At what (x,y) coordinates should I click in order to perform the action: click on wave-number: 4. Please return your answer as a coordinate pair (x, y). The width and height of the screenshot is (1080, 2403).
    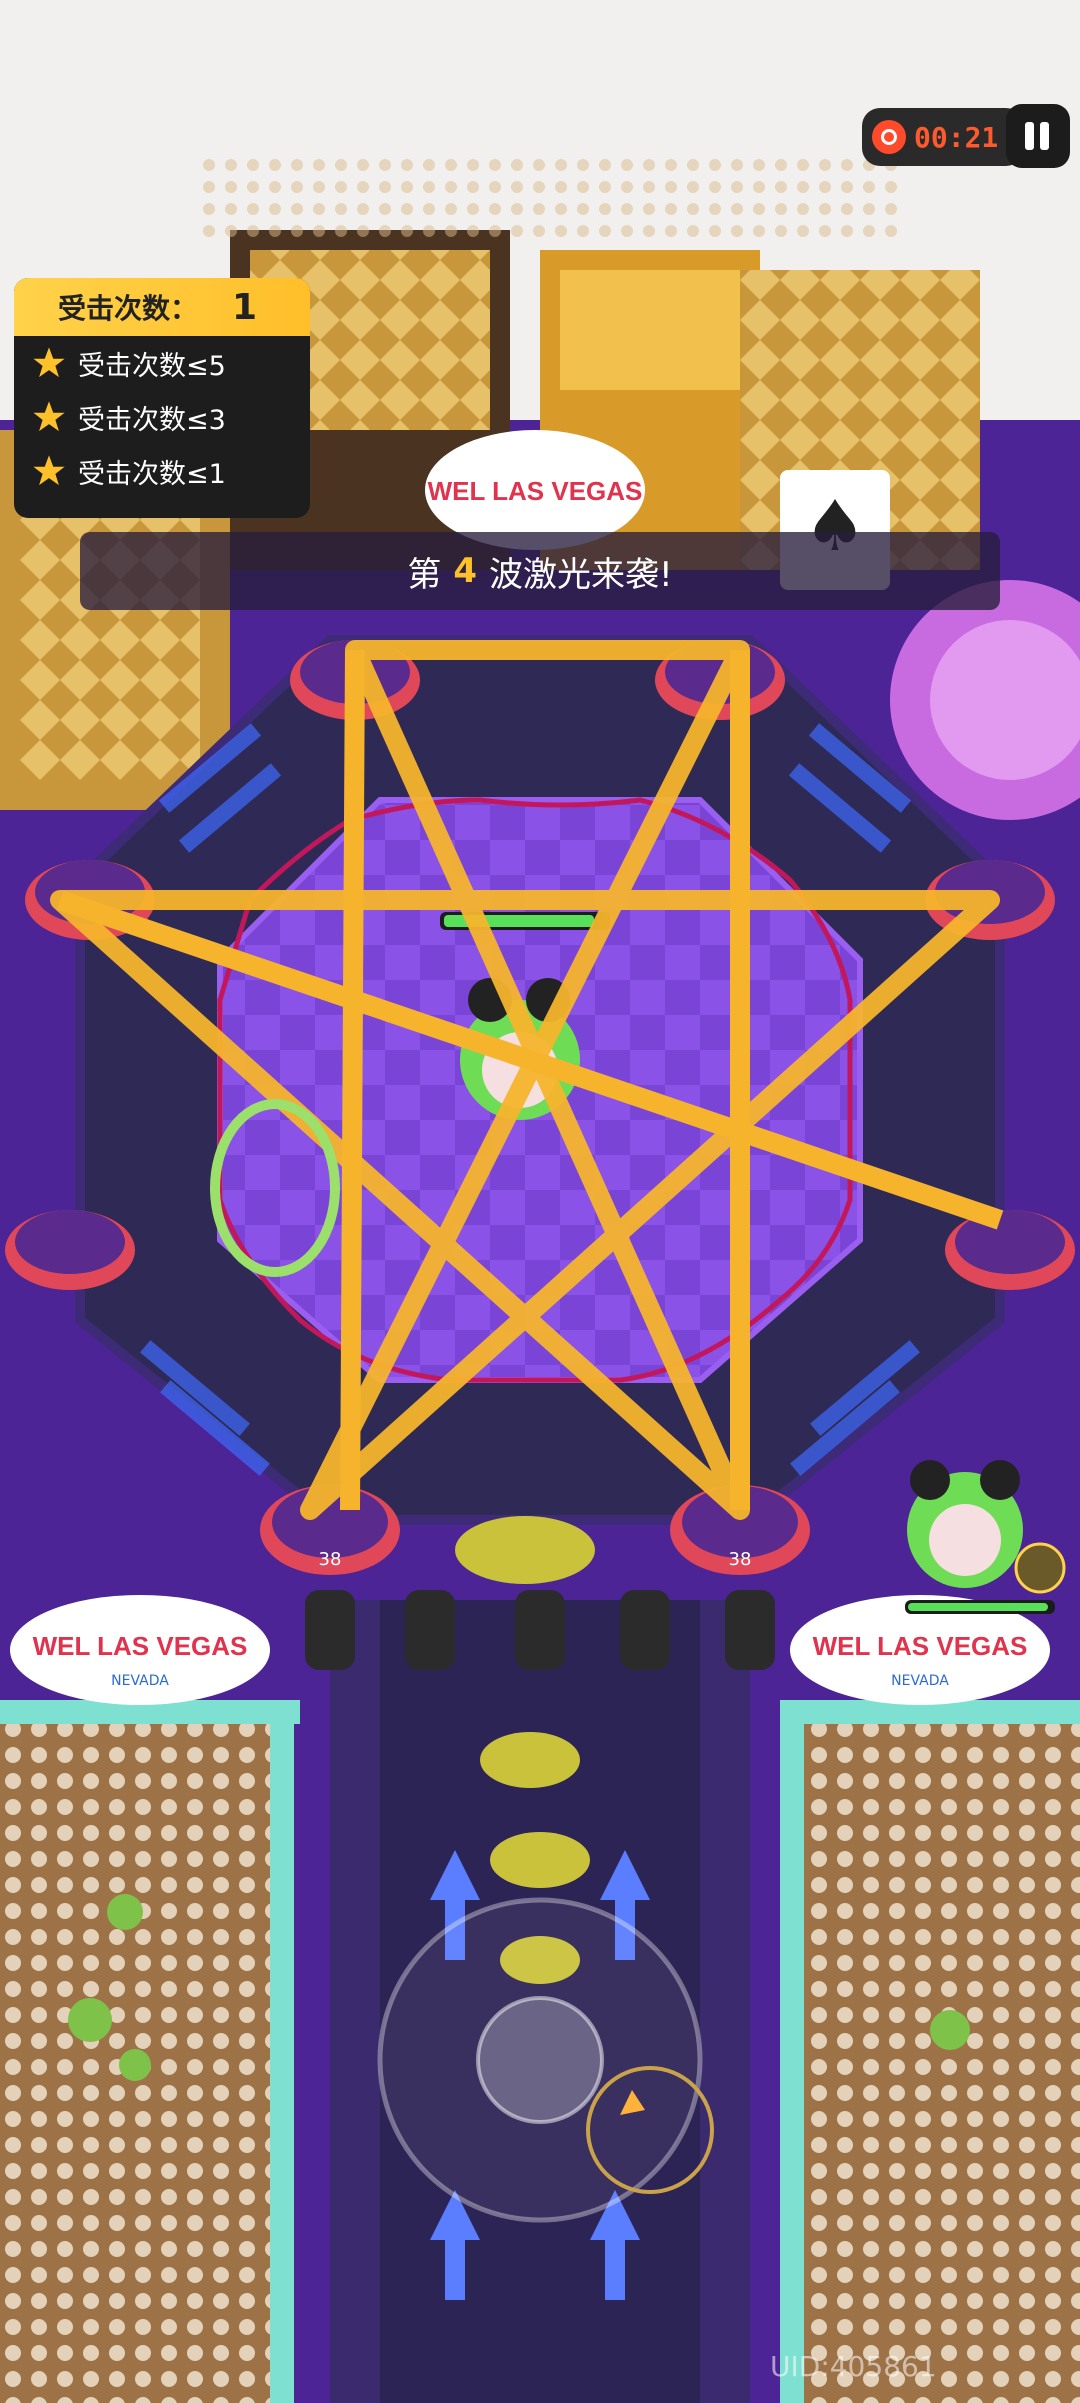
    Looking at the image, I should click on (465, 571).